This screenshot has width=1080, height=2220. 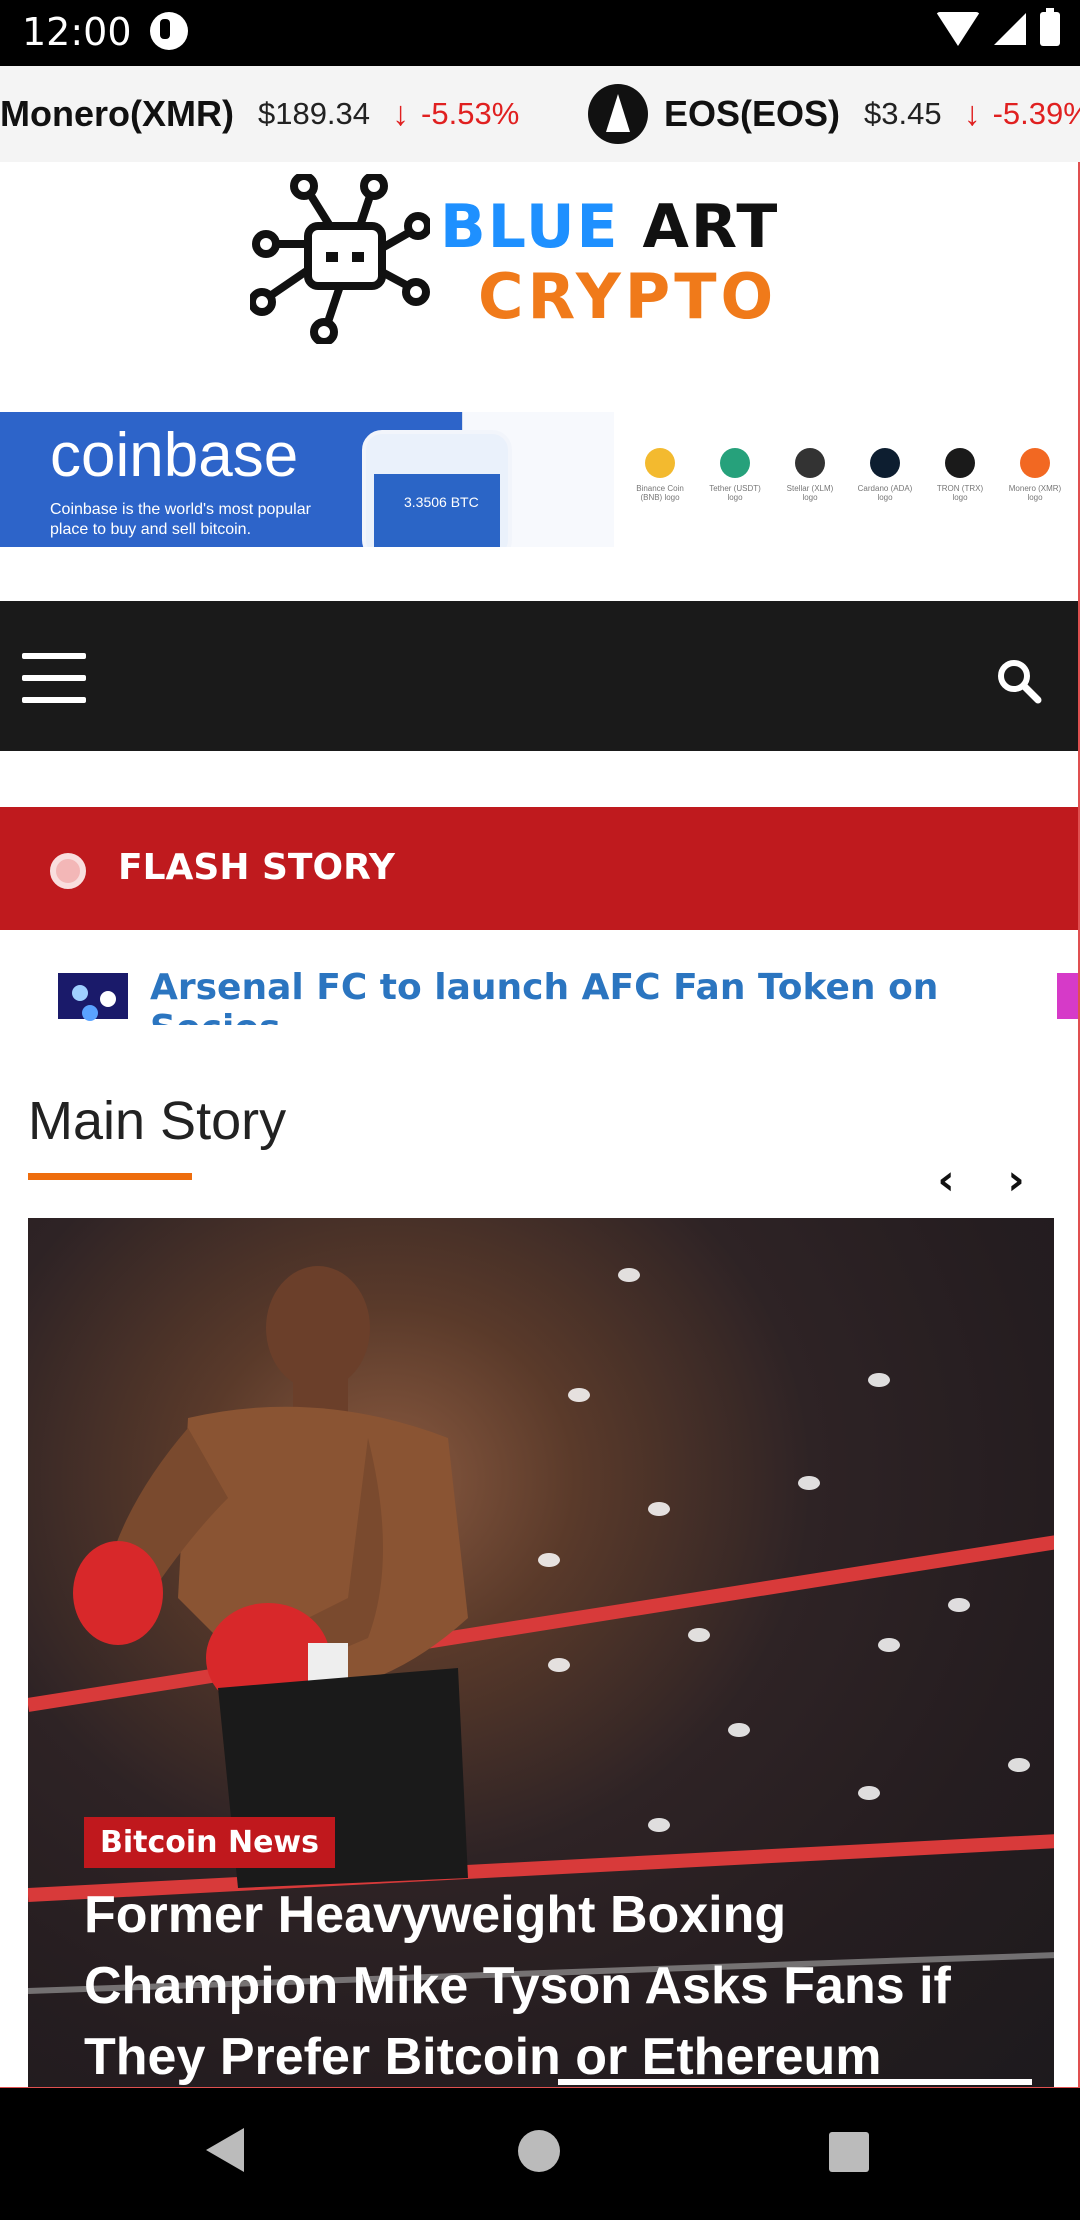 What do you see at coordinates (437, 488) in the screenshot?
I see `phone-mockup: 3.3506 BTC` at bounding box center [437, 488].